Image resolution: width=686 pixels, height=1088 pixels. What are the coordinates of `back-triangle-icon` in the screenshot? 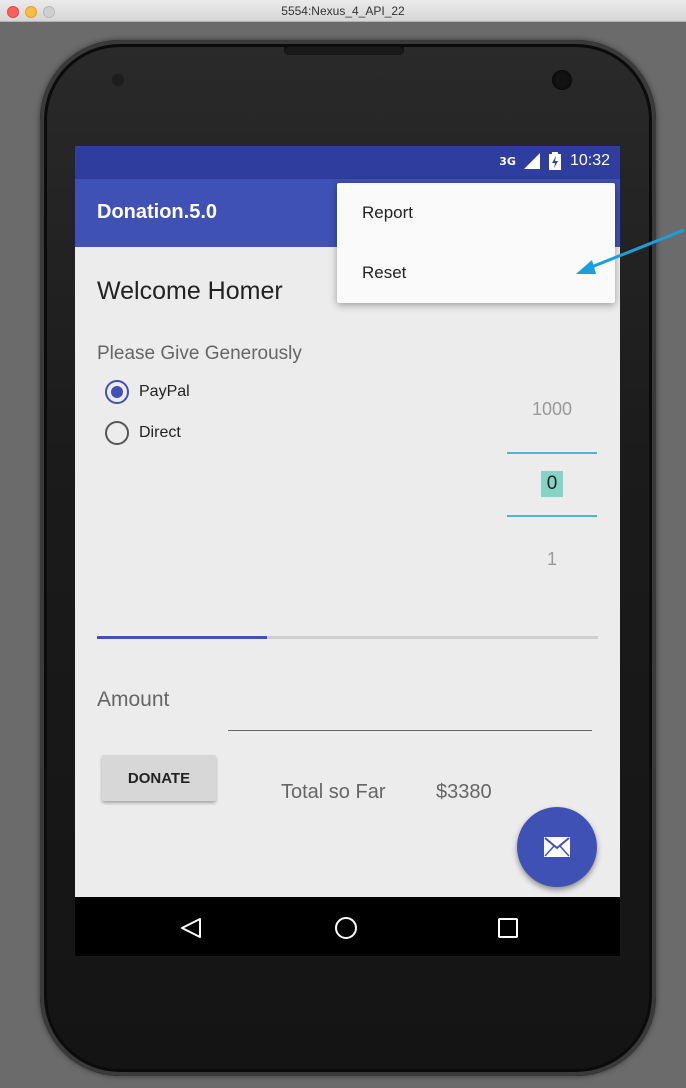 It's located at (191, 928).